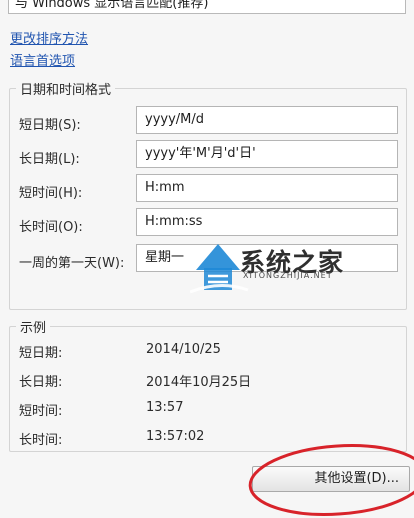  I want to click on example-long-date-label: 长日期:, so click(41, 382).